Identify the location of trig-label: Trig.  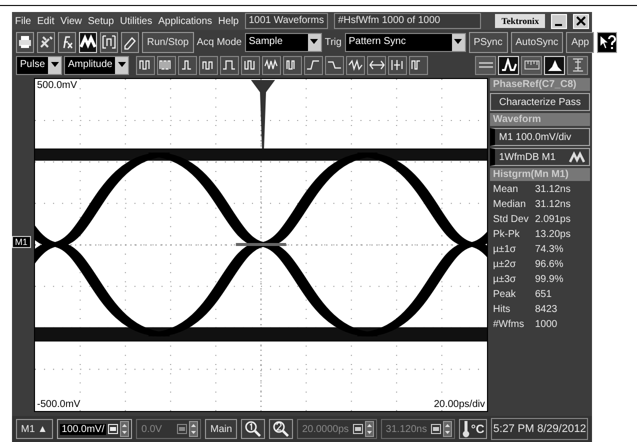
(333, 42).